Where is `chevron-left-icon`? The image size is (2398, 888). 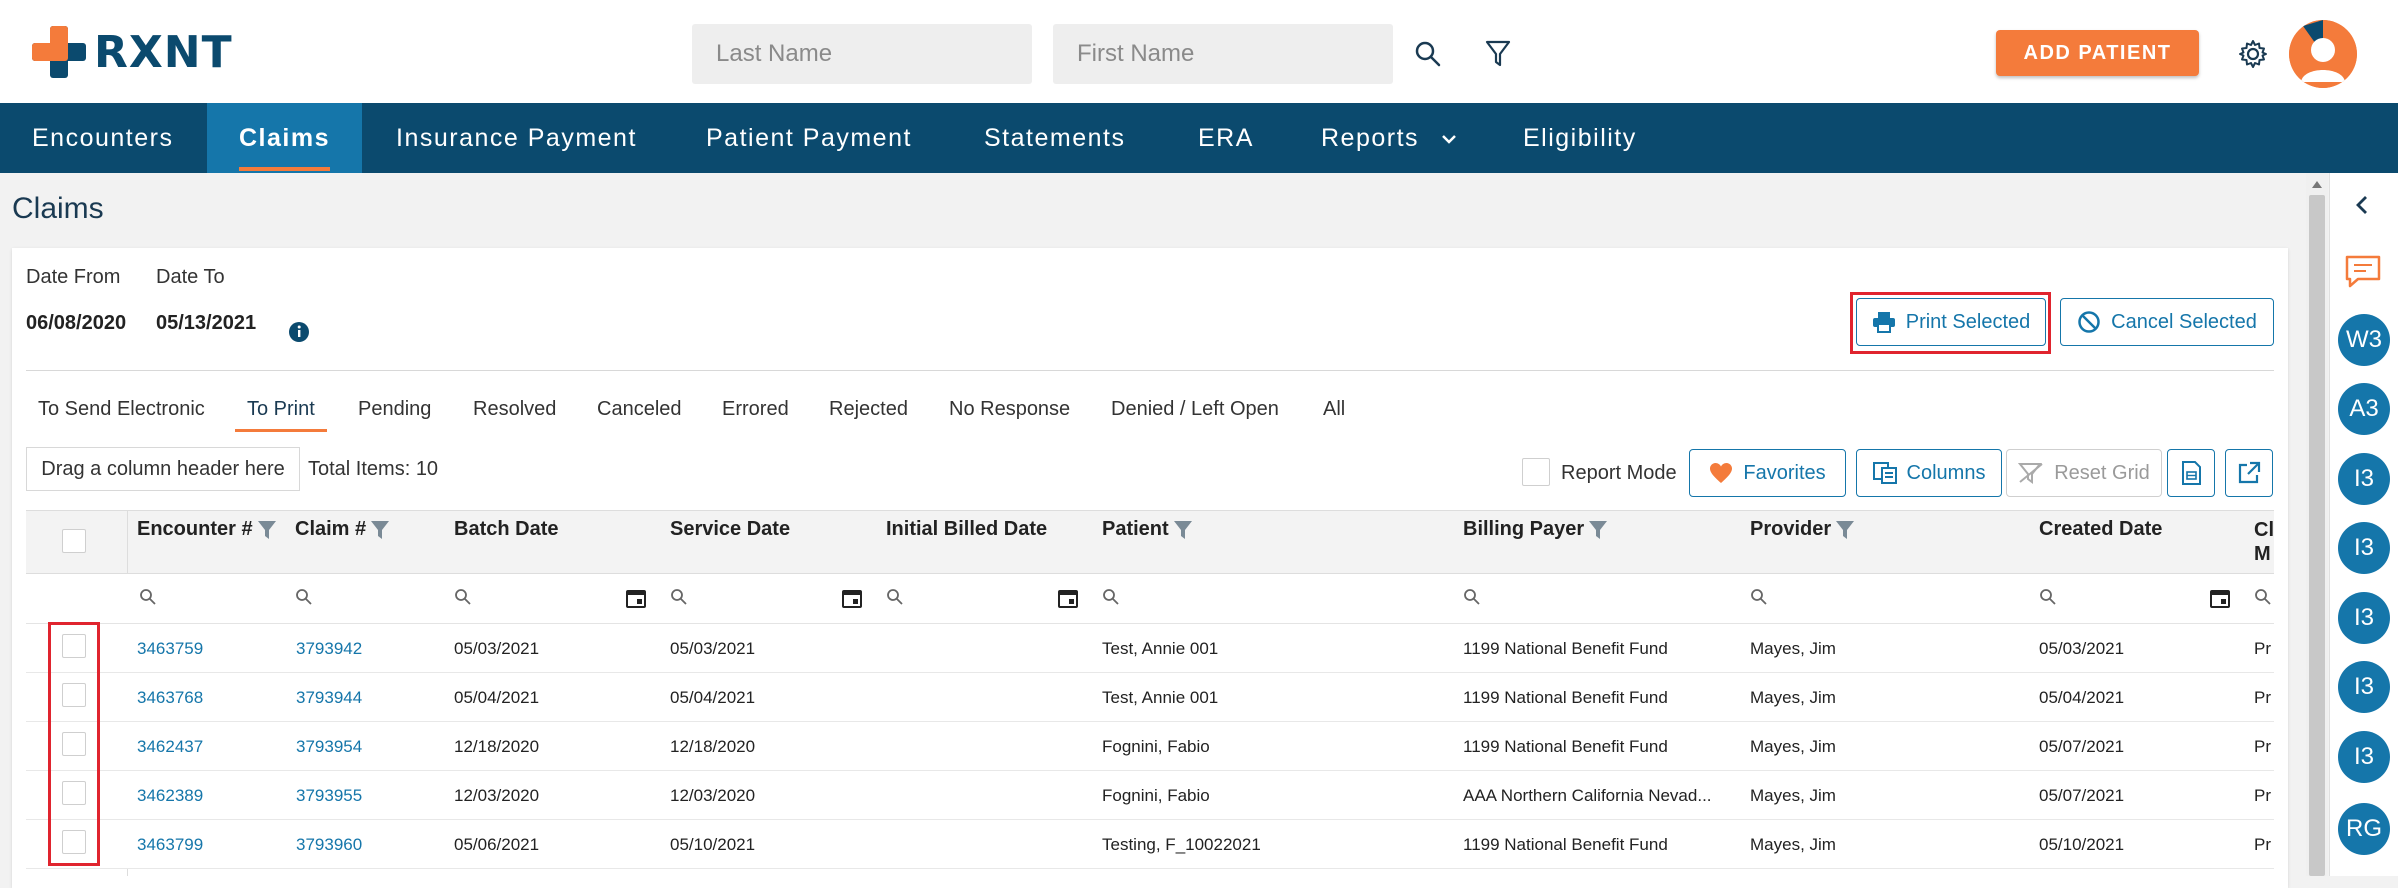
chevron-left-icon is located at coordinates (2362, 205).